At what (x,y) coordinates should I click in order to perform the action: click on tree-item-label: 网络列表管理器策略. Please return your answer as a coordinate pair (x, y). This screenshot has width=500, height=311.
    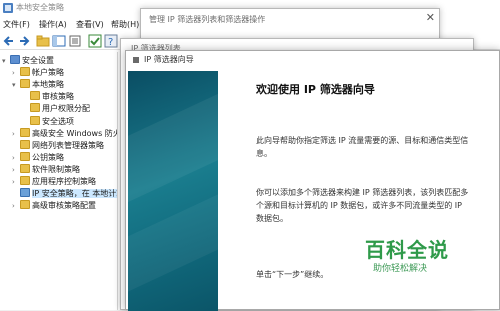
    Looking at the image, I should click on (68, 145).